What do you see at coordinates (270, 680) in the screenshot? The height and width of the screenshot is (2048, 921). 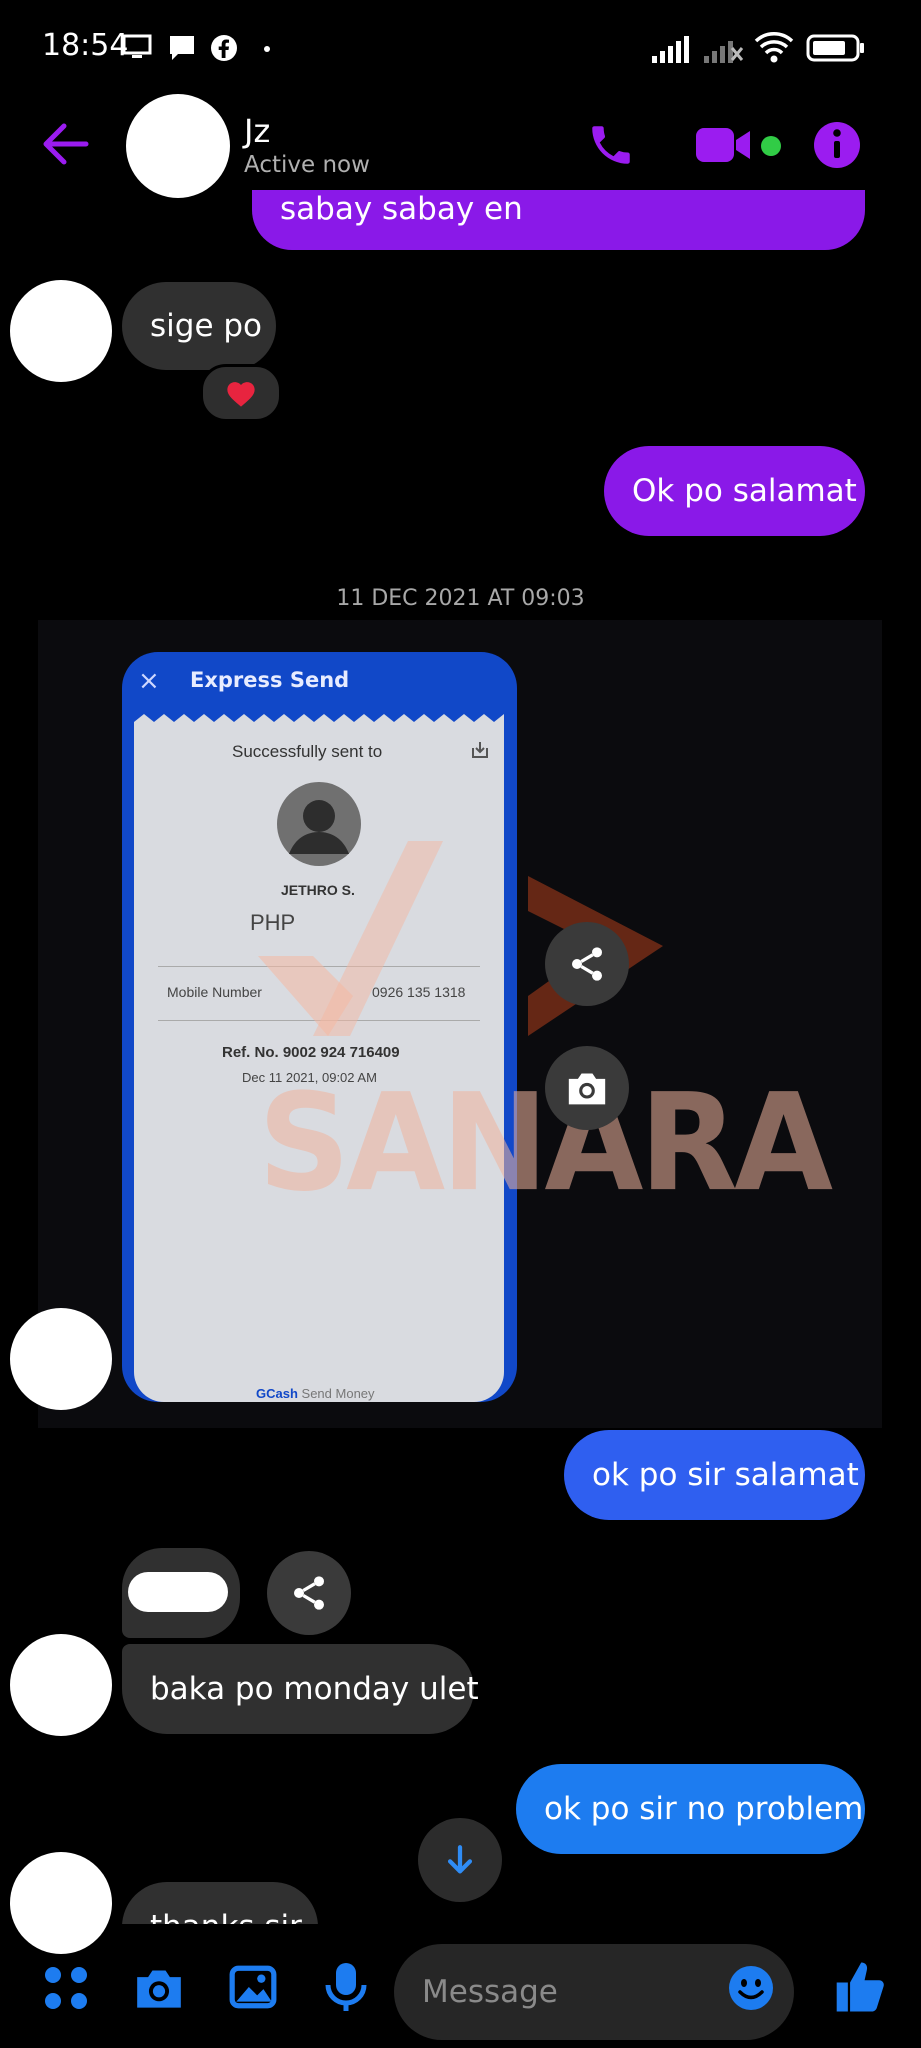 I see `receipt-title: Express Send` at bounding box center [270, 680].